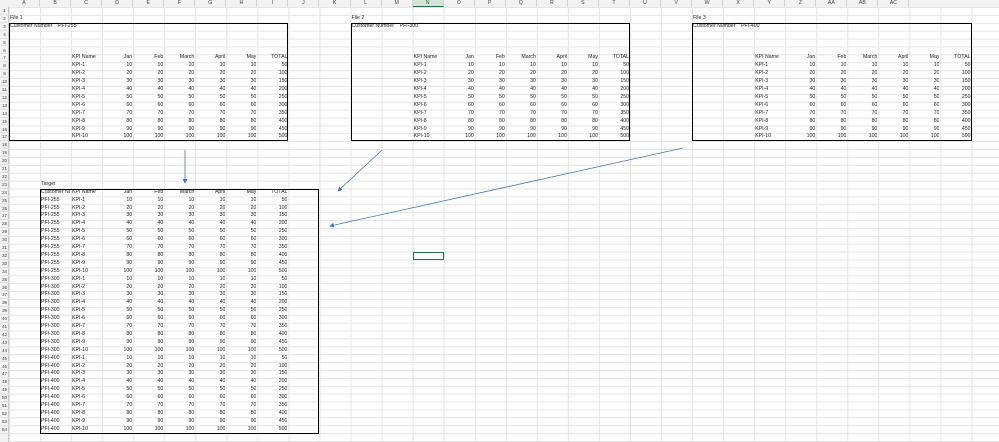 The height and width of the screenshot is (442, 999). Describe the element at coordinates (79, 239) in the screenshot. I see `kpi-name: KPI-6` at that location.